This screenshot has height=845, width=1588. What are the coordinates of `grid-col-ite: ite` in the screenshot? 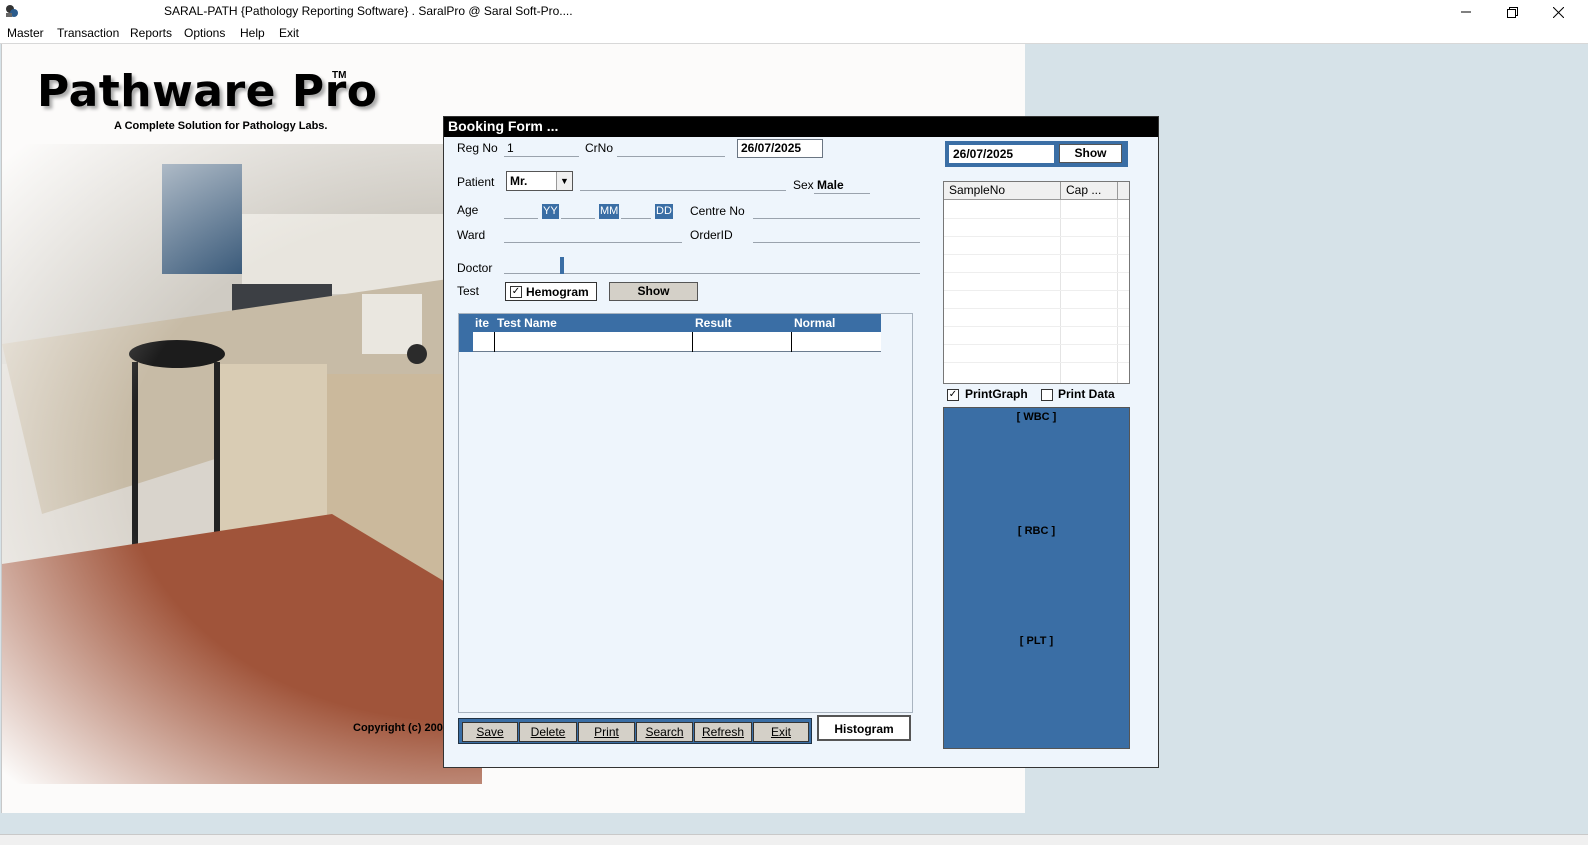 It's located at (482, 323).